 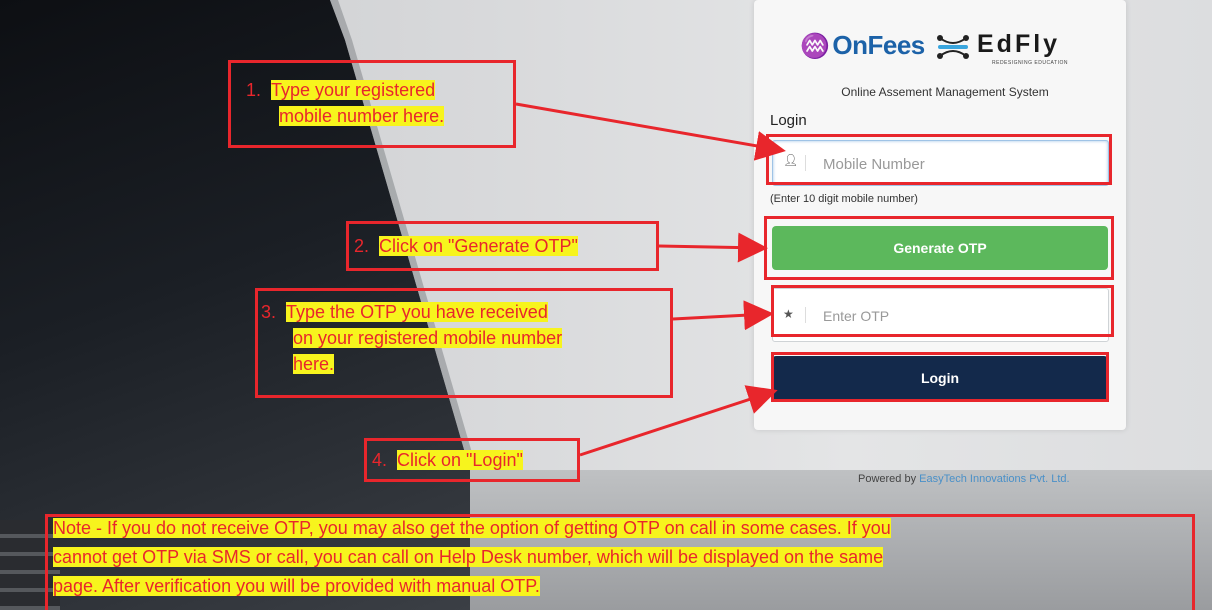 What do you see at coordinates (878, 45) in the screenshot?
I see `onfees-logo-text: OnFees` at bounding box center [878, 45].